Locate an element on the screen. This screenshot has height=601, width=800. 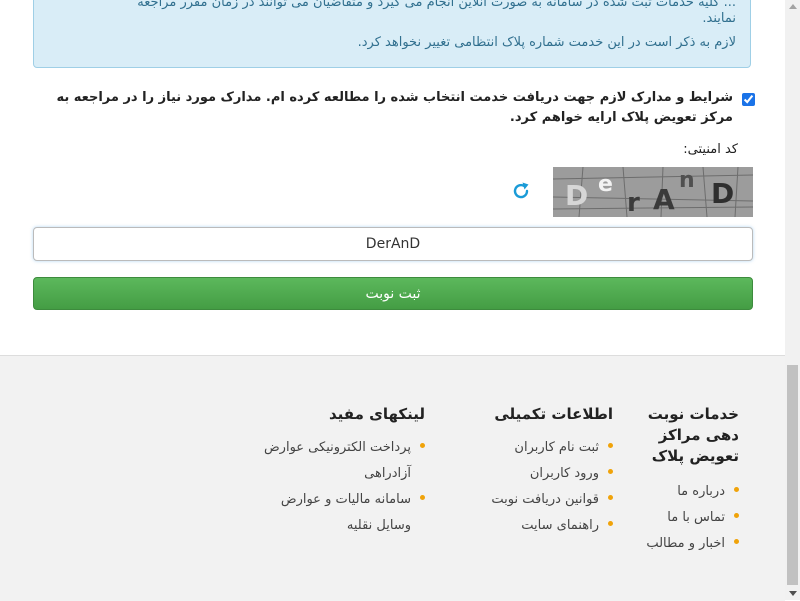
submit-appointment-button: ثبت نوبت is located at coordinates (393, 293).